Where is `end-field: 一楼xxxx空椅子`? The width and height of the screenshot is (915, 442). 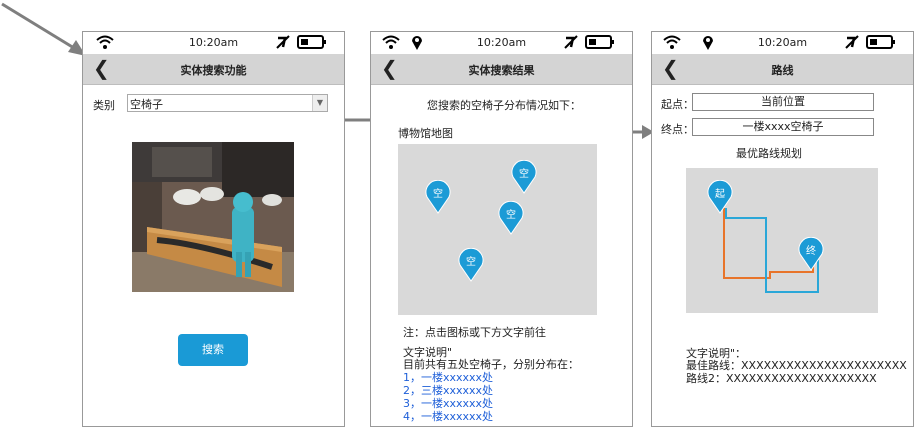 end-field: 一楼xxxx空椅子 is located at coordinates (783, 127).